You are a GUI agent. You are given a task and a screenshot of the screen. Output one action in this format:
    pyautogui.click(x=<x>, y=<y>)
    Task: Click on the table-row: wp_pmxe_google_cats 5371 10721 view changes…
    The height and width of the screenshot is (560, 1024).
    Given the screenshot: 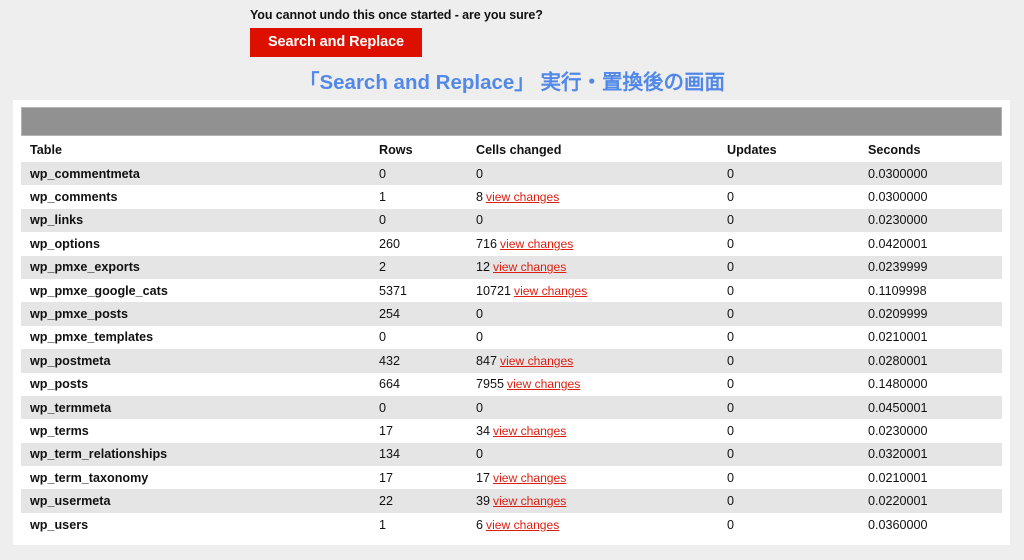 What is the action you would take?
    pyautogui.click(x=511, y=290)
    